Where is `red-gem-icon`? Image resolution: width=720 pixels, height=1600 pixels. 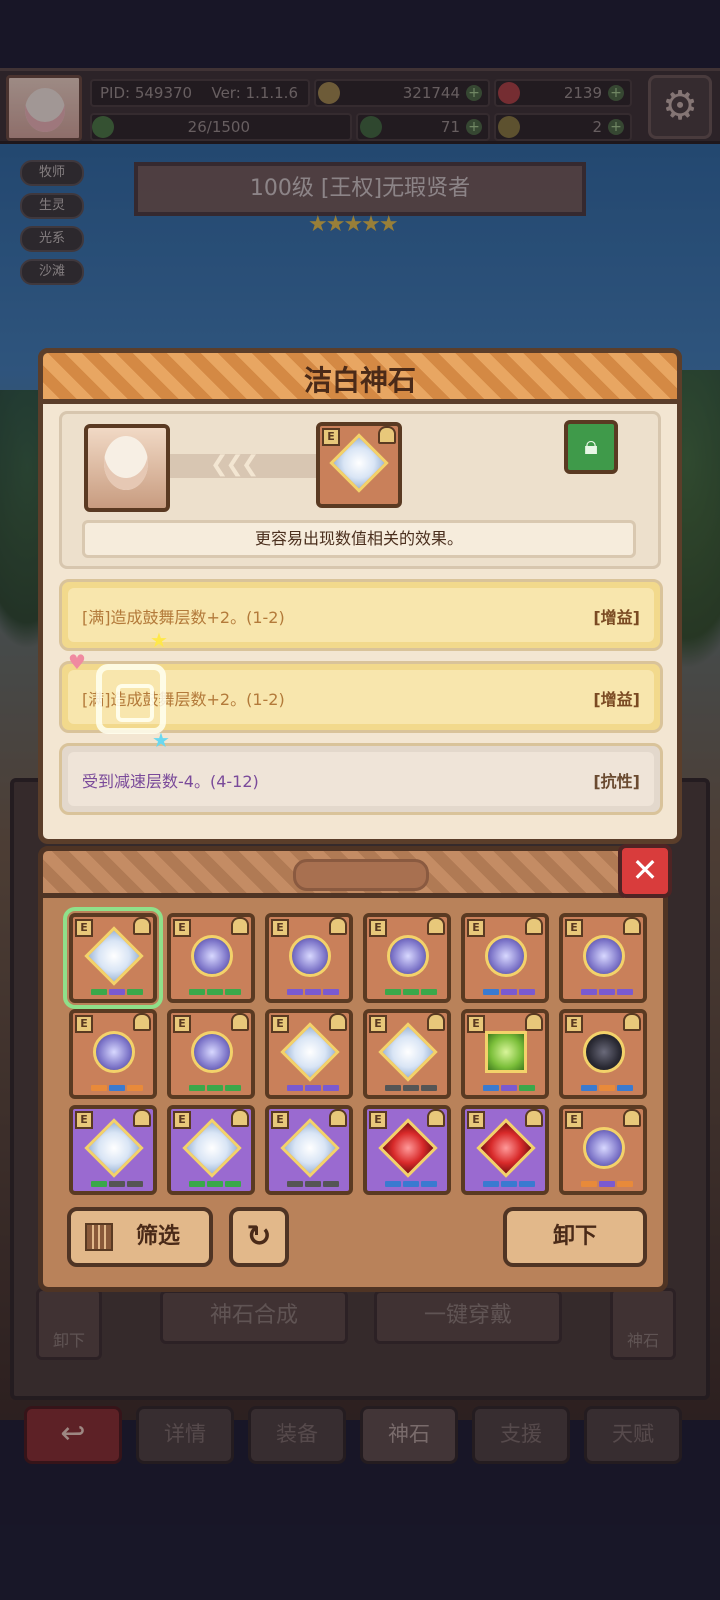 red-gem-icon is located at coordinates (408, 1148).